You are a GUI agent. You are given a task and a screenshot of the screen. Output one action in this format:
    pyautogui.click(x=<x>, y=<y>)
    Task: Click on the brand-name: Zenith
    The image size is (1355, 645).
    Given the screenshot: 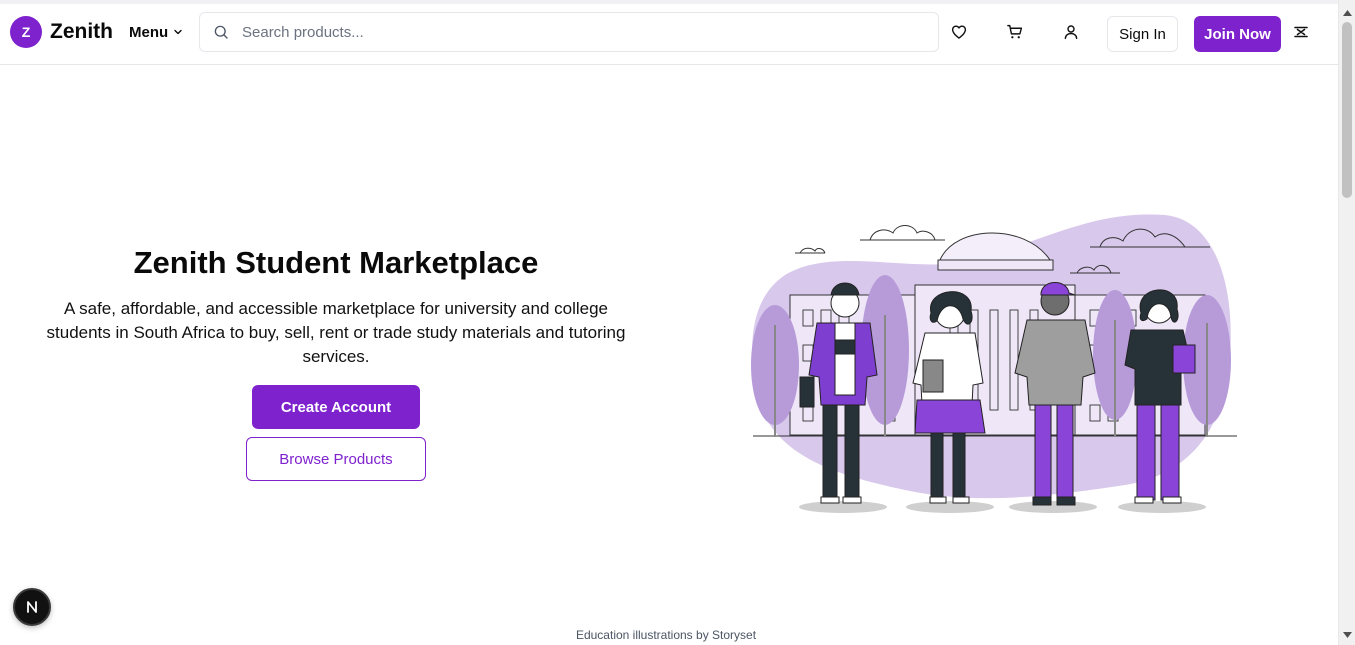 What is the action you would take?
    pyautogui.click(x=81, y=32)
    